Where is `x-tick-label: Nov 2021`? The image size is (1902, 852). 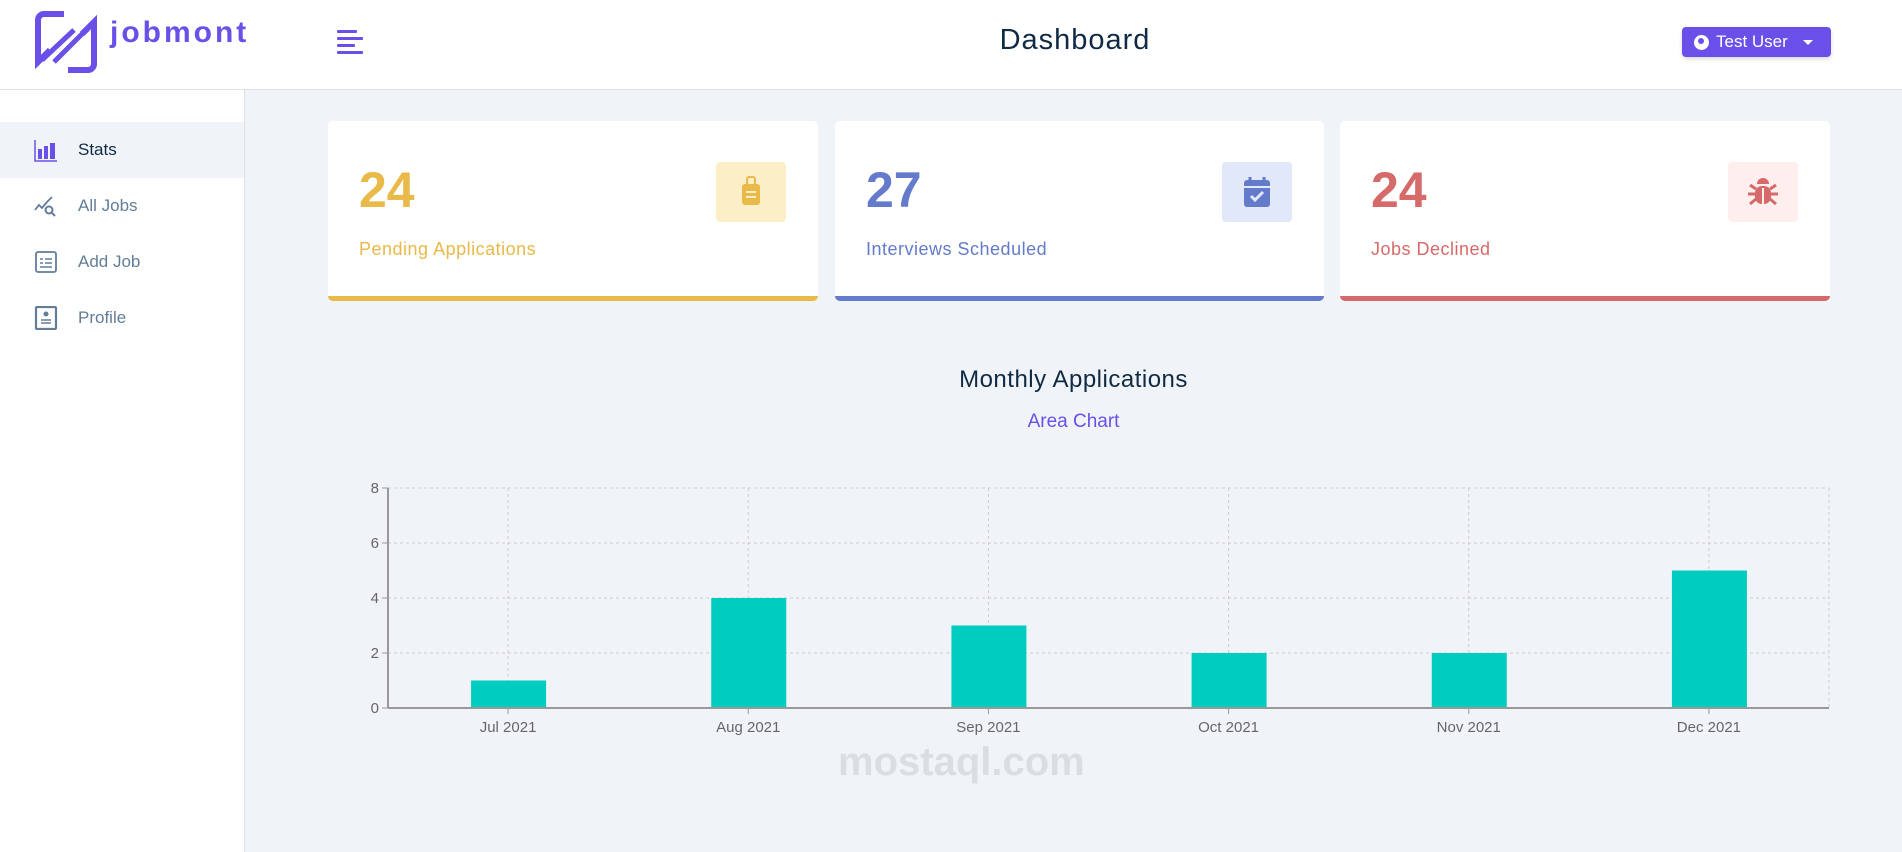 x-tick-label: Nov 2021 is located at coordinates (1469, 727).